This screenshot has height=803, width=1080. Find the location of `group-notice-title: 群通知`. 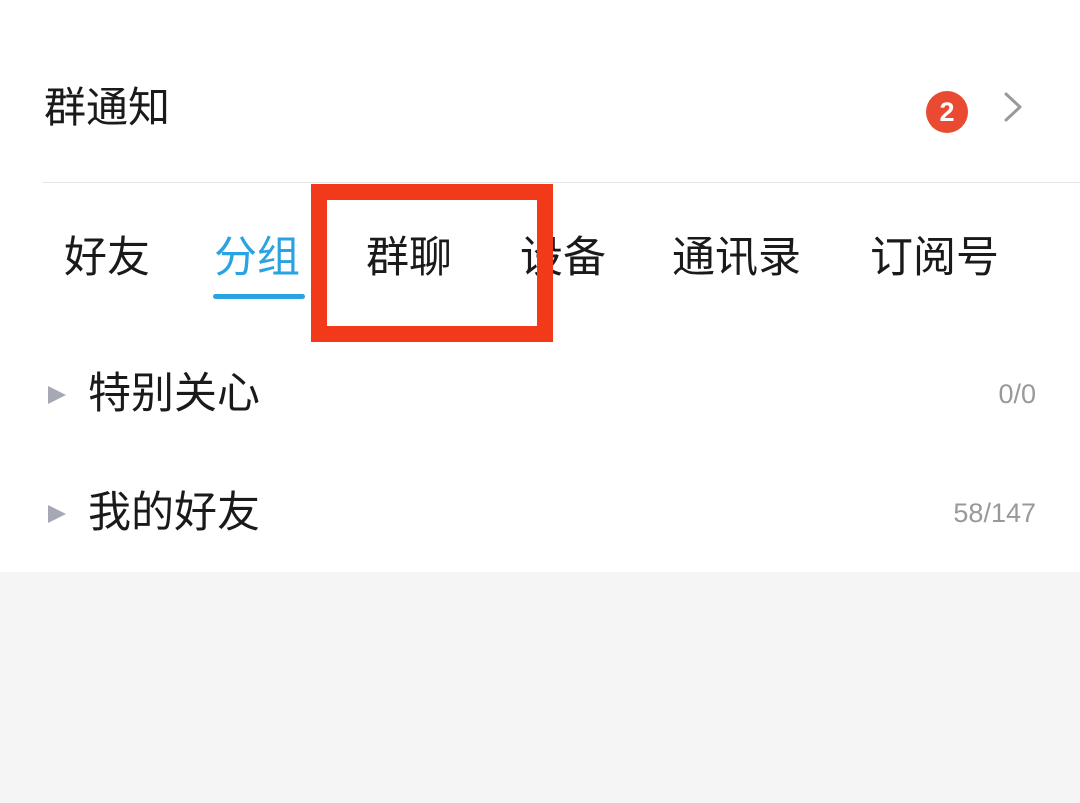

group-notice-title: 群通知 is located at coordinates (107, 107).